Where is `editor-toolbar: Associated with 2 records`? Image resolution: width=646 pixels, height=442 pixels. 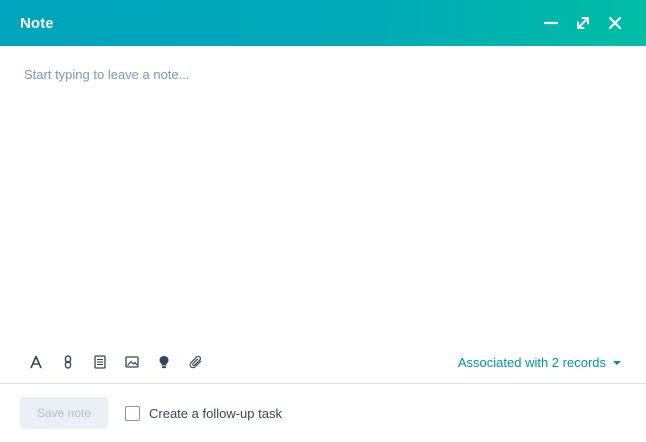
editor-toolbar: Associated with 2 records is located at coordinates (323, 362).